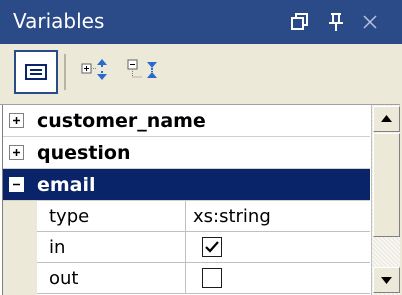 This screenshot has height=295, width=402. Describe the element at coordinates (16, 184) in the screenshot. I see `collapse-icon` at that location.